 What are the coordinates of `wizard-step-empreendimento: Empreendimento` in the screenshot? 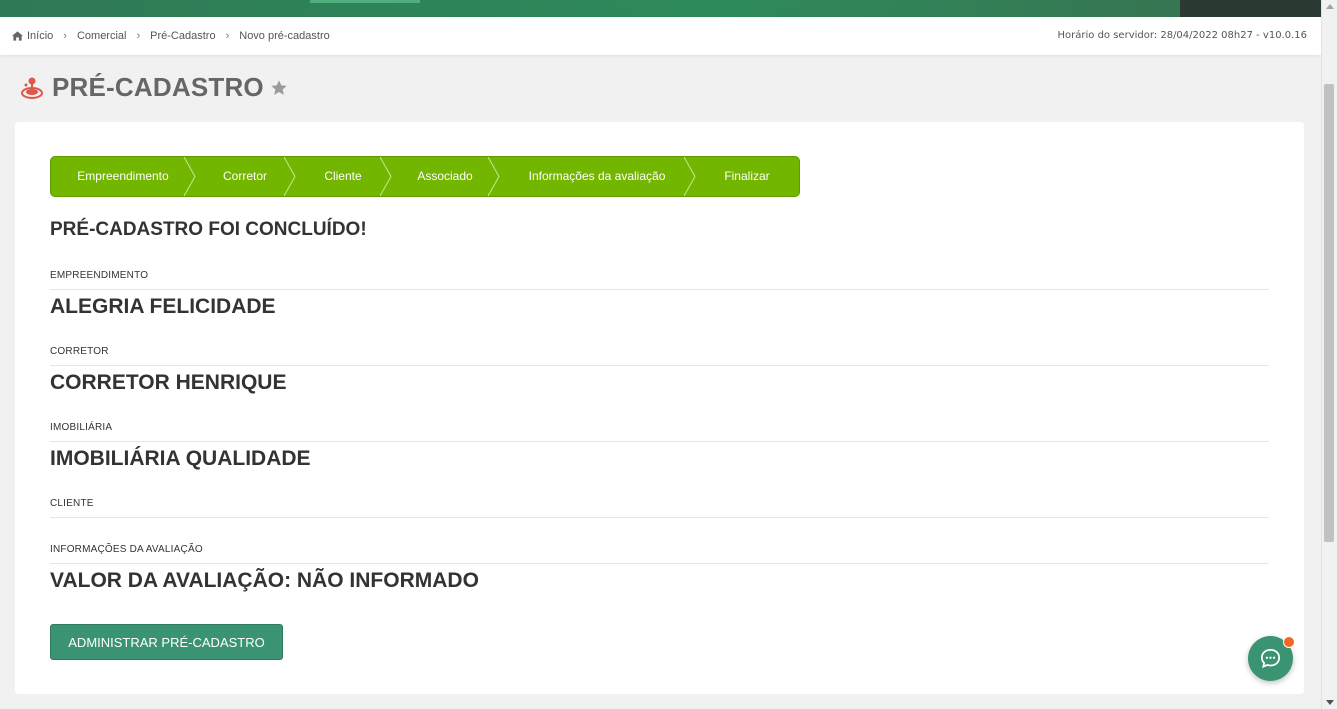 It's located at (123, 176).